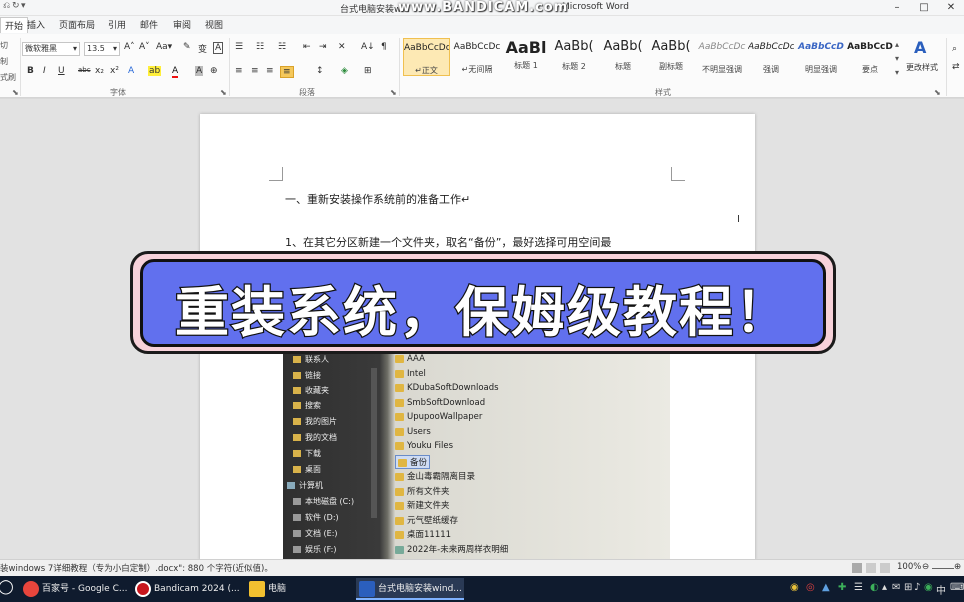  I want to click on input-method-indicator: 中, so click(941, 589).